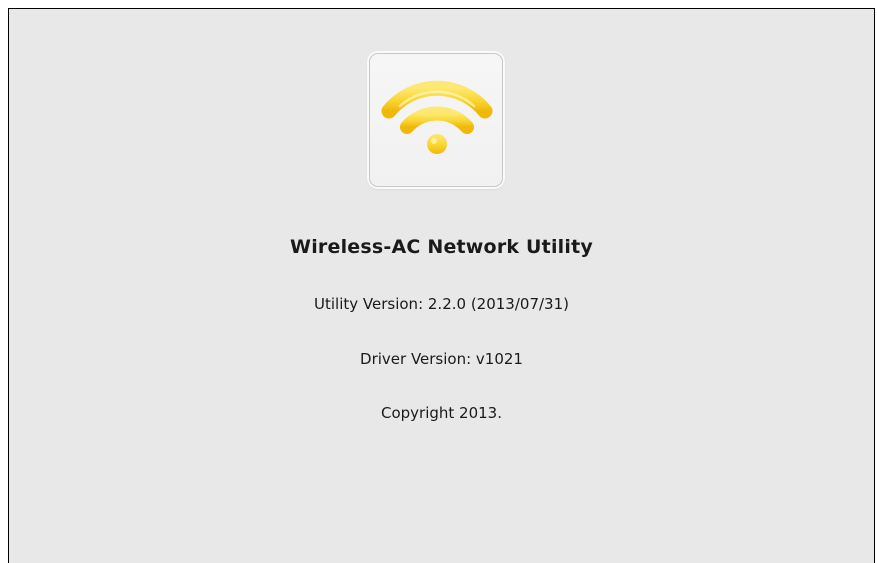  I want to click on app-icon-frame, so click(436, 120).